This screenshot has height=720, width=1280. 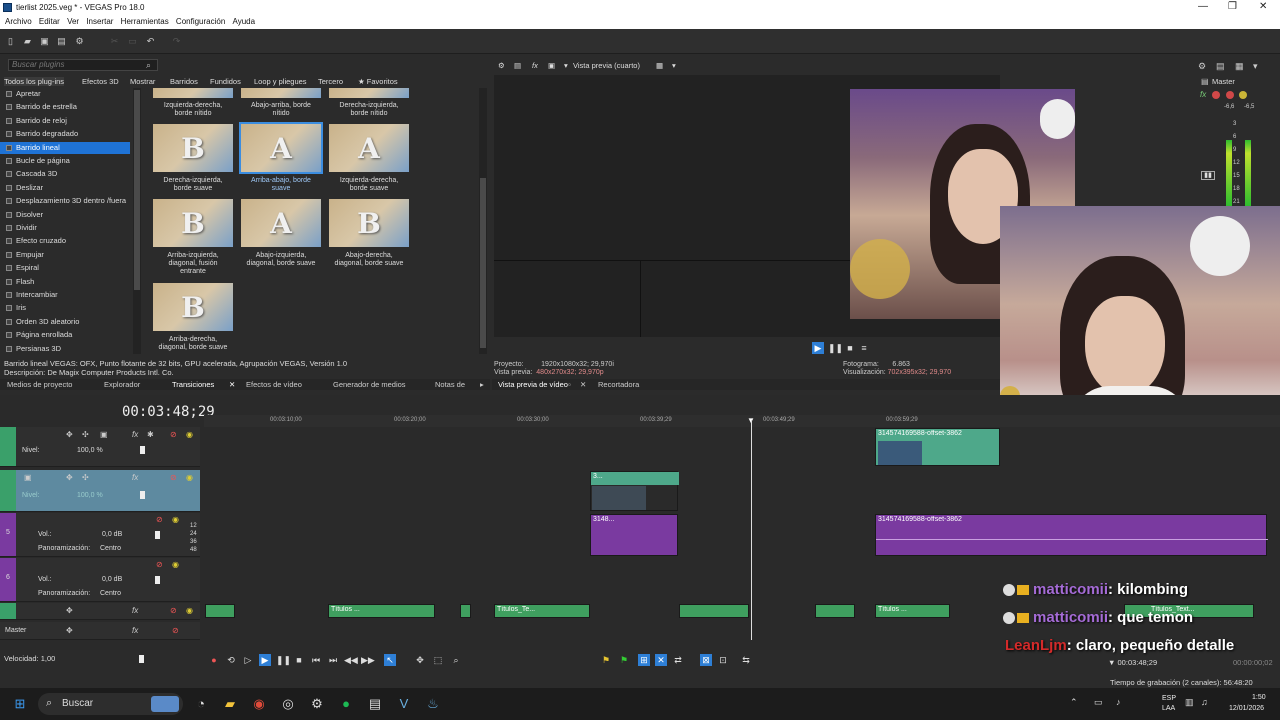 I want to click on tab-all-plugins: Todos los plug-ins, so click(x=34, y=81).